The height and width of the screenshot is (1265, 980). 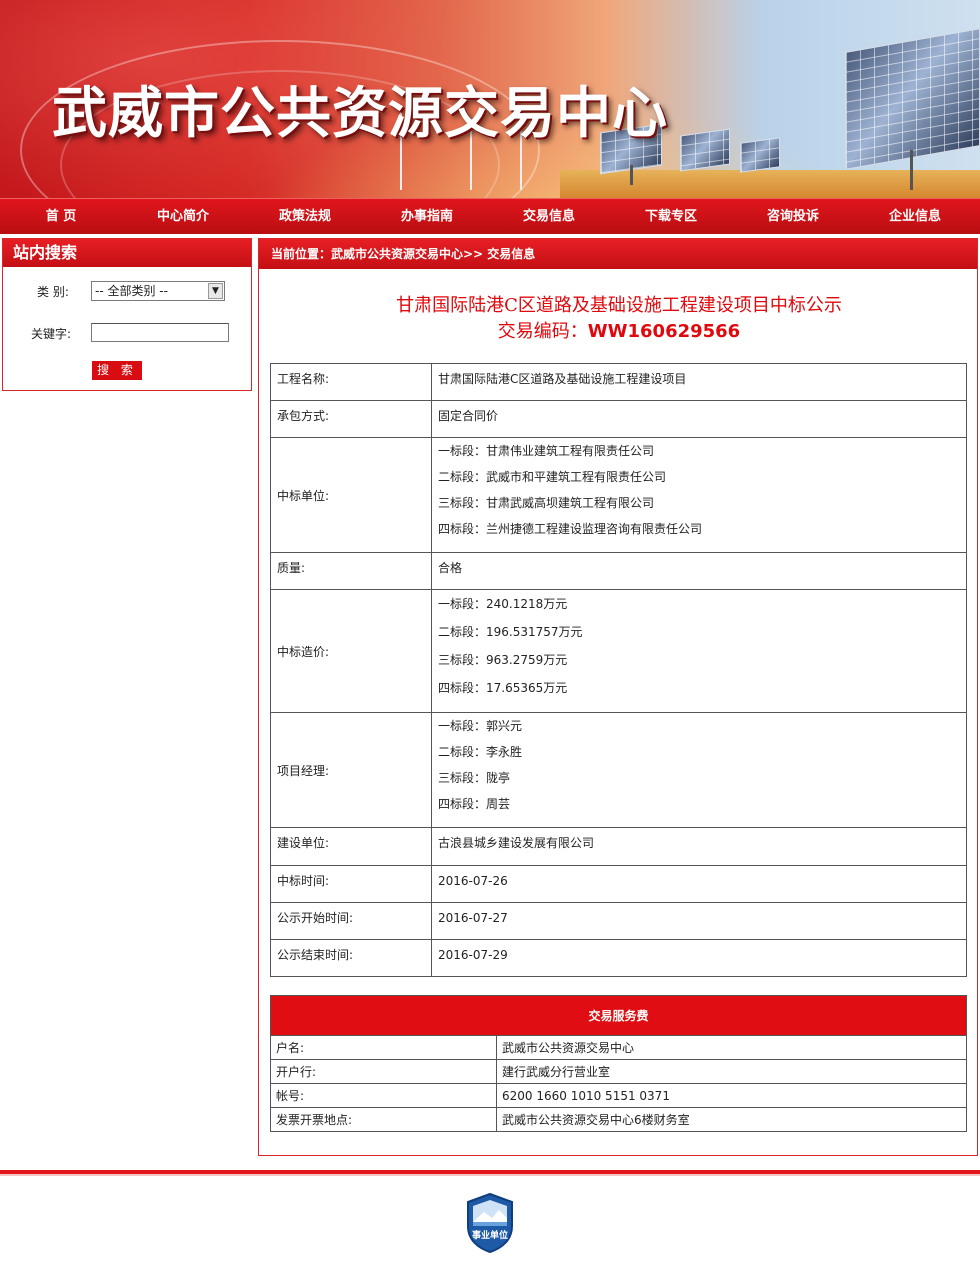 What do you see at coordinates (383, 1095) in the screenshot?
I see `account-number-label: 帐号:` at bounding box center [383, 1095].